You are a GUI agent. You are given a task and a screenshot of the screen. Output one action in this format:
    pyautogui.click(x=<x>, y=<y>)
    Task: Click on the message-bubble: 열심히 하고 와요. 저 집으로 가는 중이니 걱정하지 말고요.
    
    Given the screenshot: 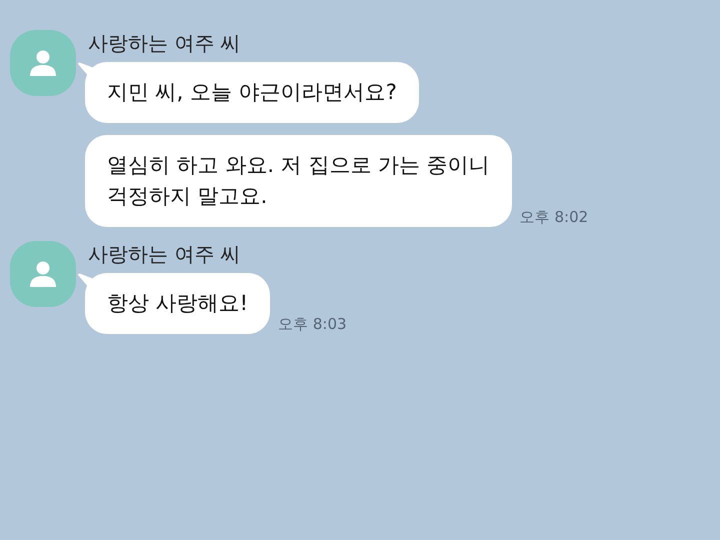 What is the action you would take?
    pyautogui.click(x=298, y=181)
    